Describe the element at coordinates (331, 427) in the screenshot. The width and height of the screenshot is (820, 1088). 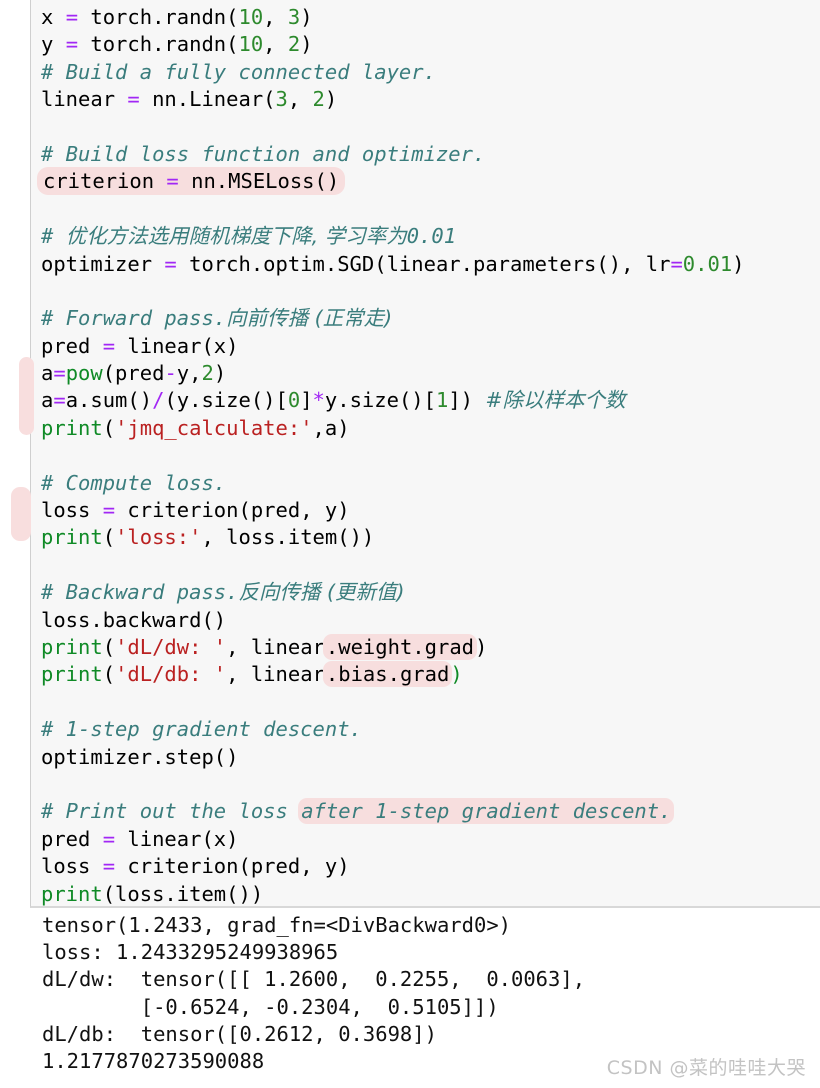
I see `token-plain: ,a)` at that location.